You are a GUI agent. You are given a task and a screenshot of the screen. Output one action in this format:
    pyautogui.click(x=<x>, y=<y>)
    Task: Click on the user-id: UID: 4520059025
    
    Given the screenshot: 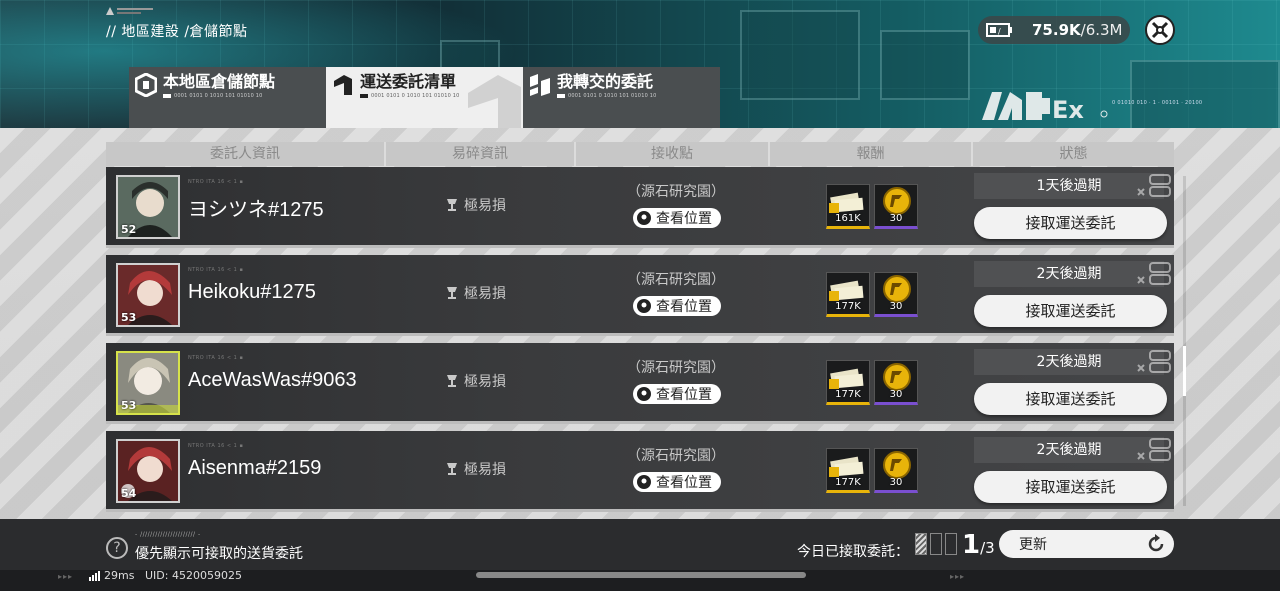 What is the action you would take?
    pyautogui.click(x=193, y=575)
    